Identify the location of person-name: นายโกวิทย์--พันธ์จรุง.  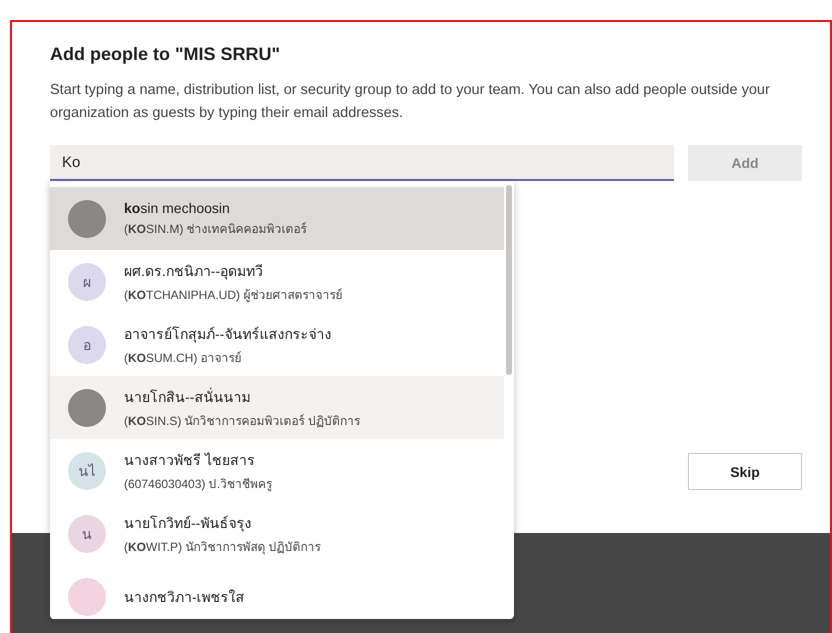
(188, 522).